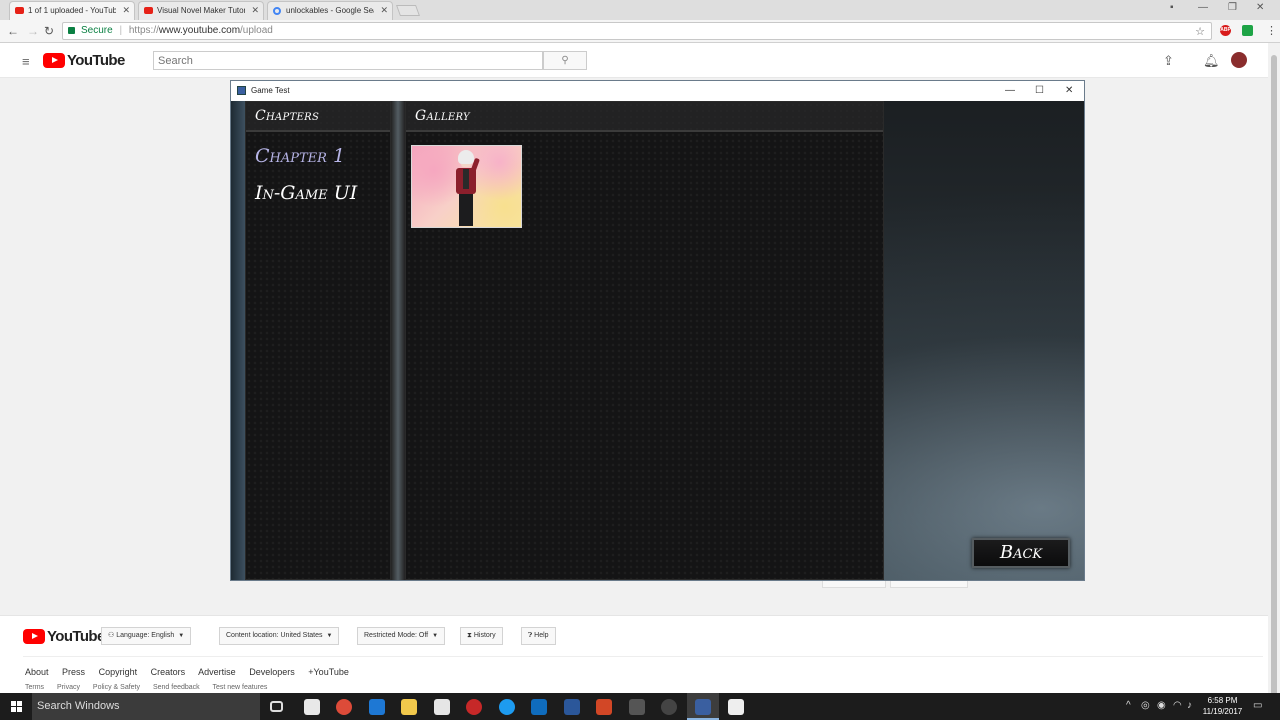  I want to click on footer-link-send-feedback: Send feedback, so click(176, 687).